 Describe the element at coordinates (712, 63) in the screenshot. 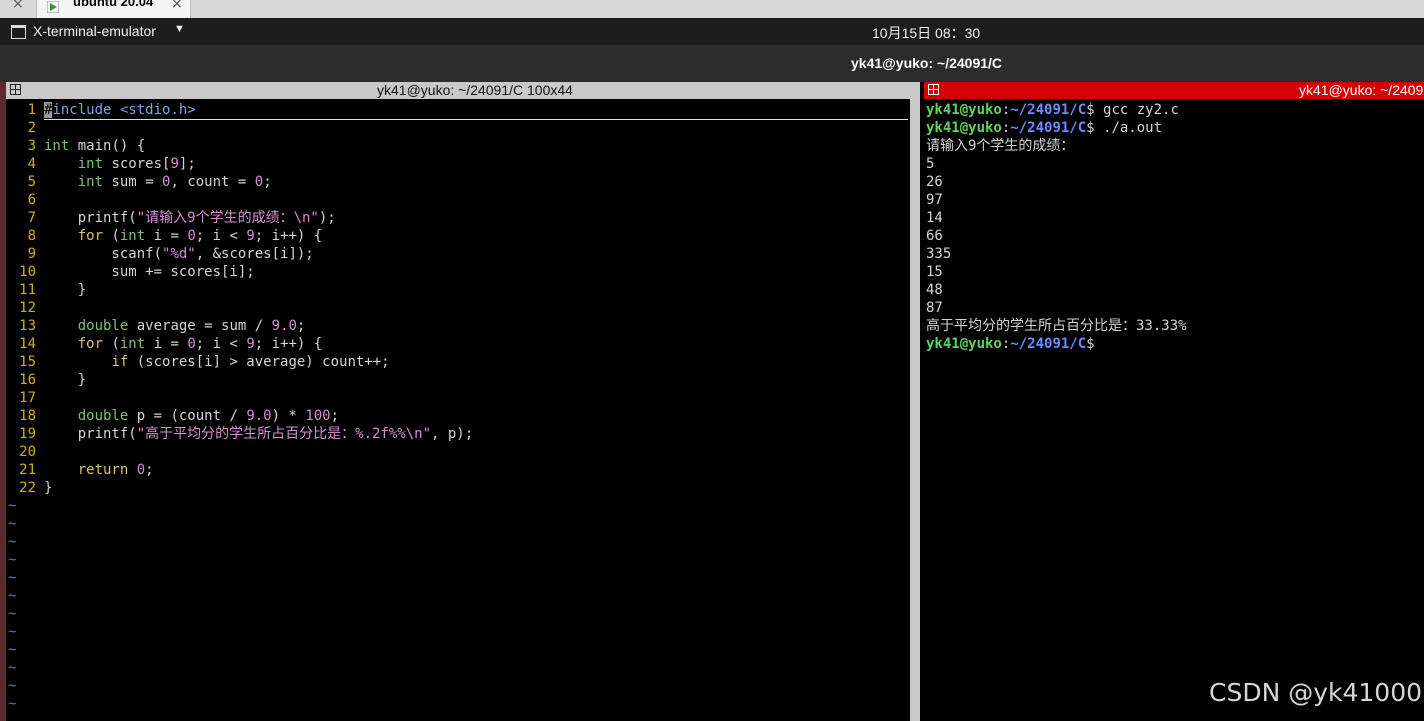

I see `window-titlebar: yk41@yuko: ~/24091/C` at that location.